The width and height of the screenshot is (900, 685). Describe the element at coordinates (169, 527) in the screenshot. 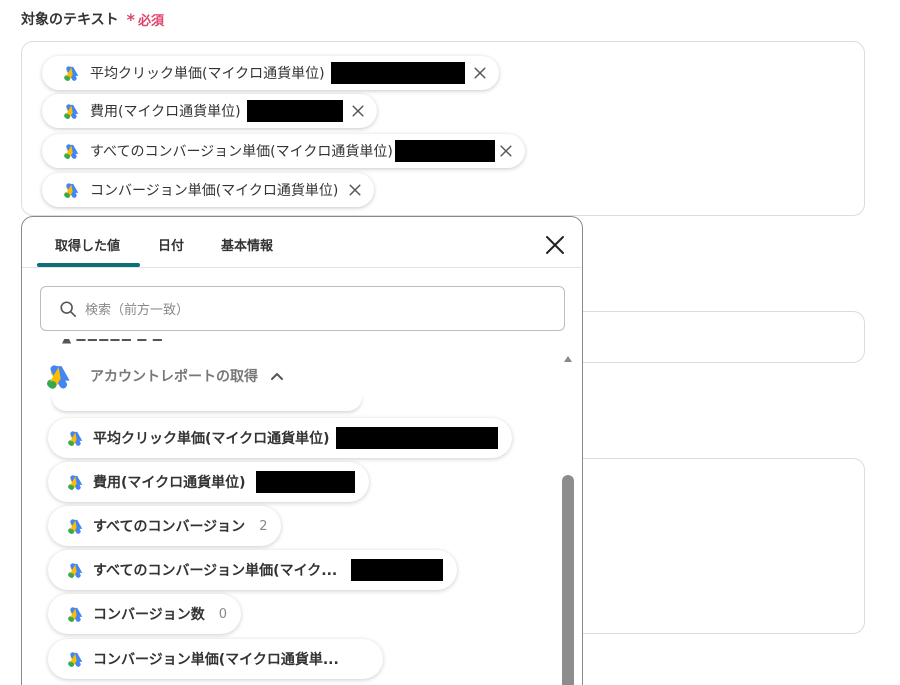

I see `value-chip-label: すべてのコンバージョン` at that location.